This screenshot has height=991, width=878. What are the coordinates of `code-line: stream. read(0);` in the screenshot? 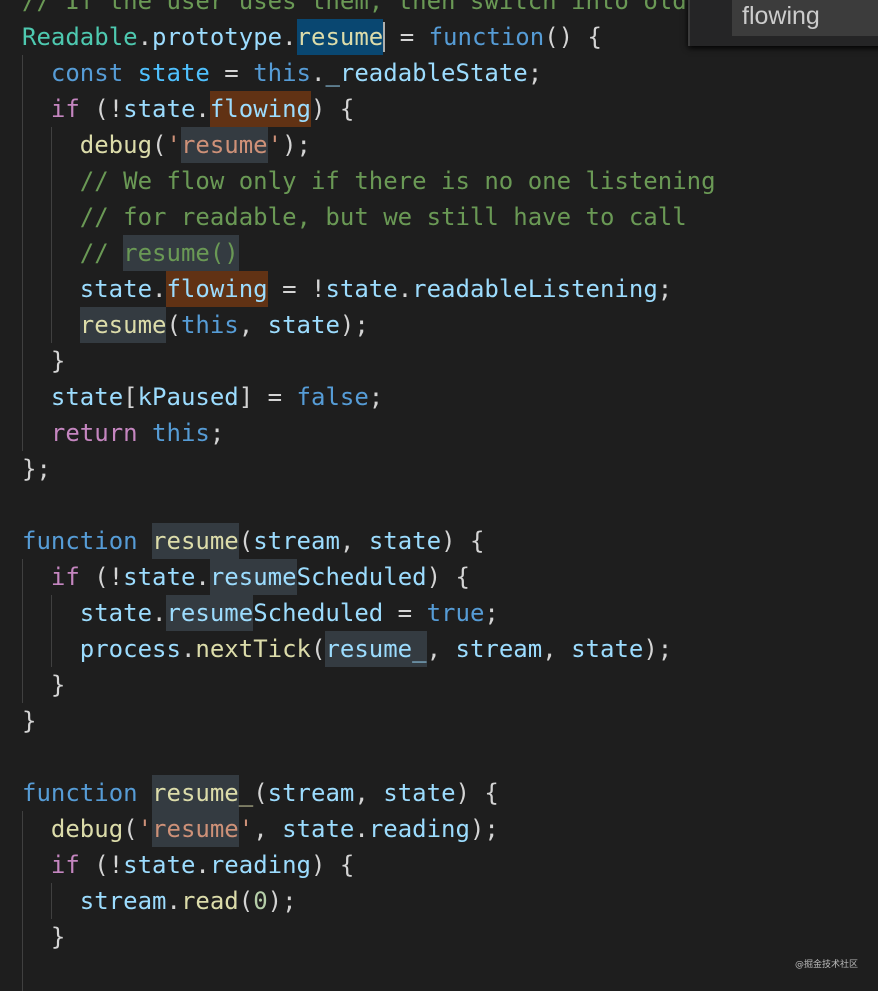 It's located at (369, 901).